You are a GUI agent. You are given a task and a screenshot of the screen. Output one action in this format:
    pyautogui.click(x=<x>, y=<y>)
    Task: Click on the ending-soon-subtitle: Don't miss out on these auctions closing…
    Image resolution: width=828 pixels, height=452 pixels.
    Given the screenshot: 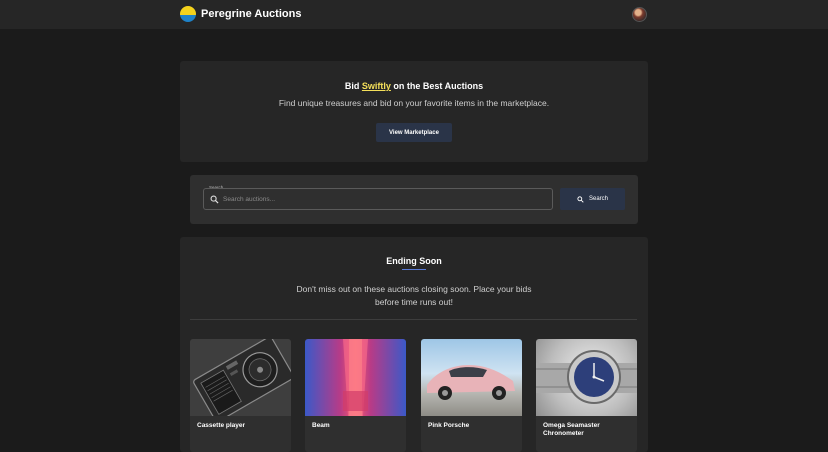 What is the action you would take?
    pyautogui.click(x=414, y=295)
    